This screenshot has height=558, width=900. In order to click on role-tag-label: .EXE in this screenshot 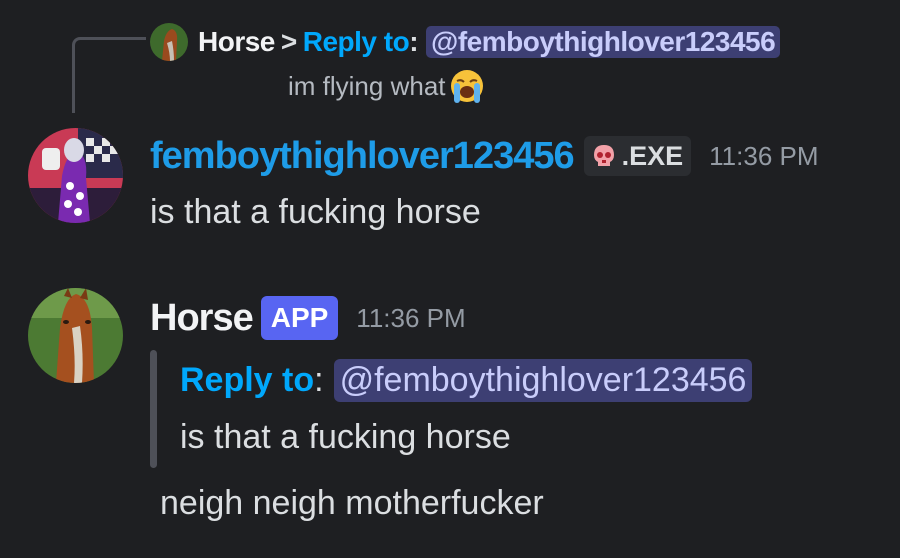, I will do `click(652, 155)`.